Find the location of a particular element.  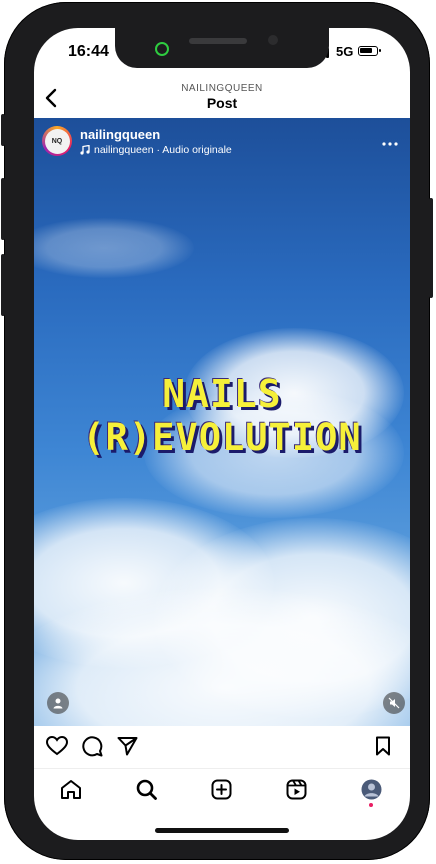

send-icon is located at coordinates (127, 746).